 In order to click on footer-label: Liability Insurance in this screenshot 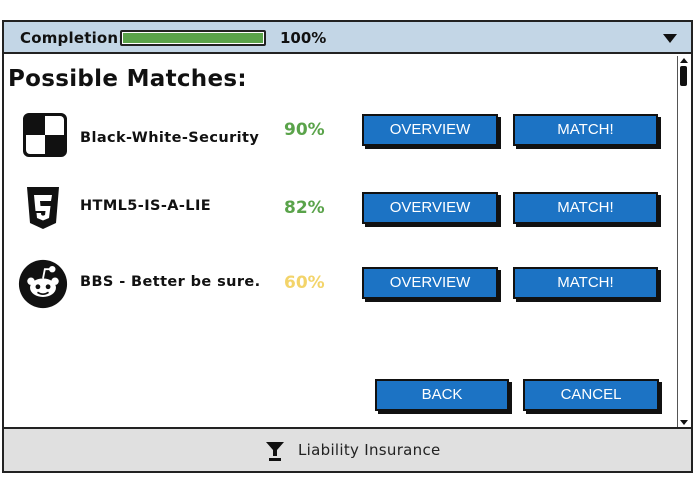, I will do `click(369, 450)`.